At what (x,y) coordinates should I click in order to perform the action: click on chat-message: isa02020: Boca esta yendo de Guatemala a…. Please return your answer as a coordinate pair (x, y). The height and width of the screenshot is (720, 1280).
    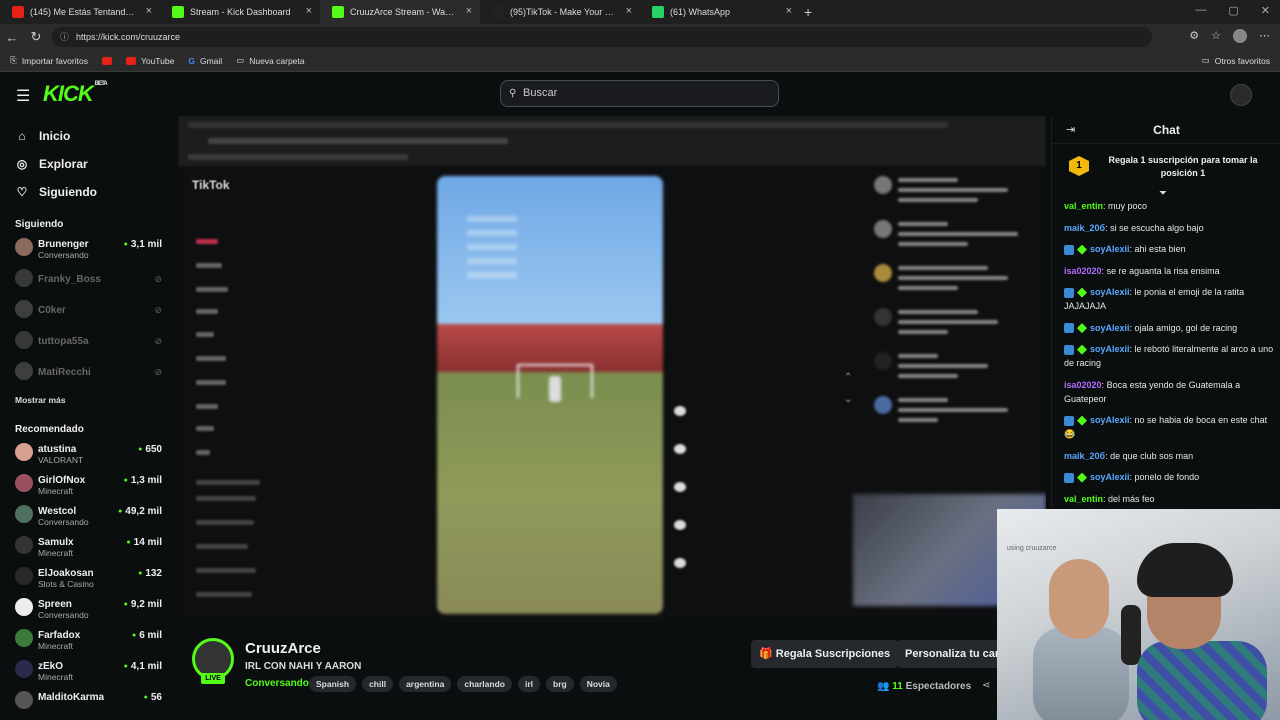
    Looking at the image, I should click on (1152, 391).